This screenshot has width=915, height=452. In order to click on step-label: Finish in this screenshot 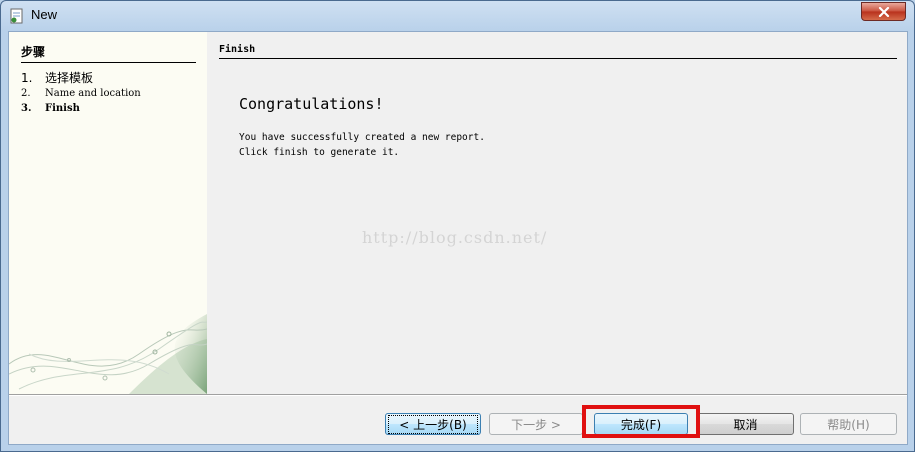, I will do `click(62, 108)`.